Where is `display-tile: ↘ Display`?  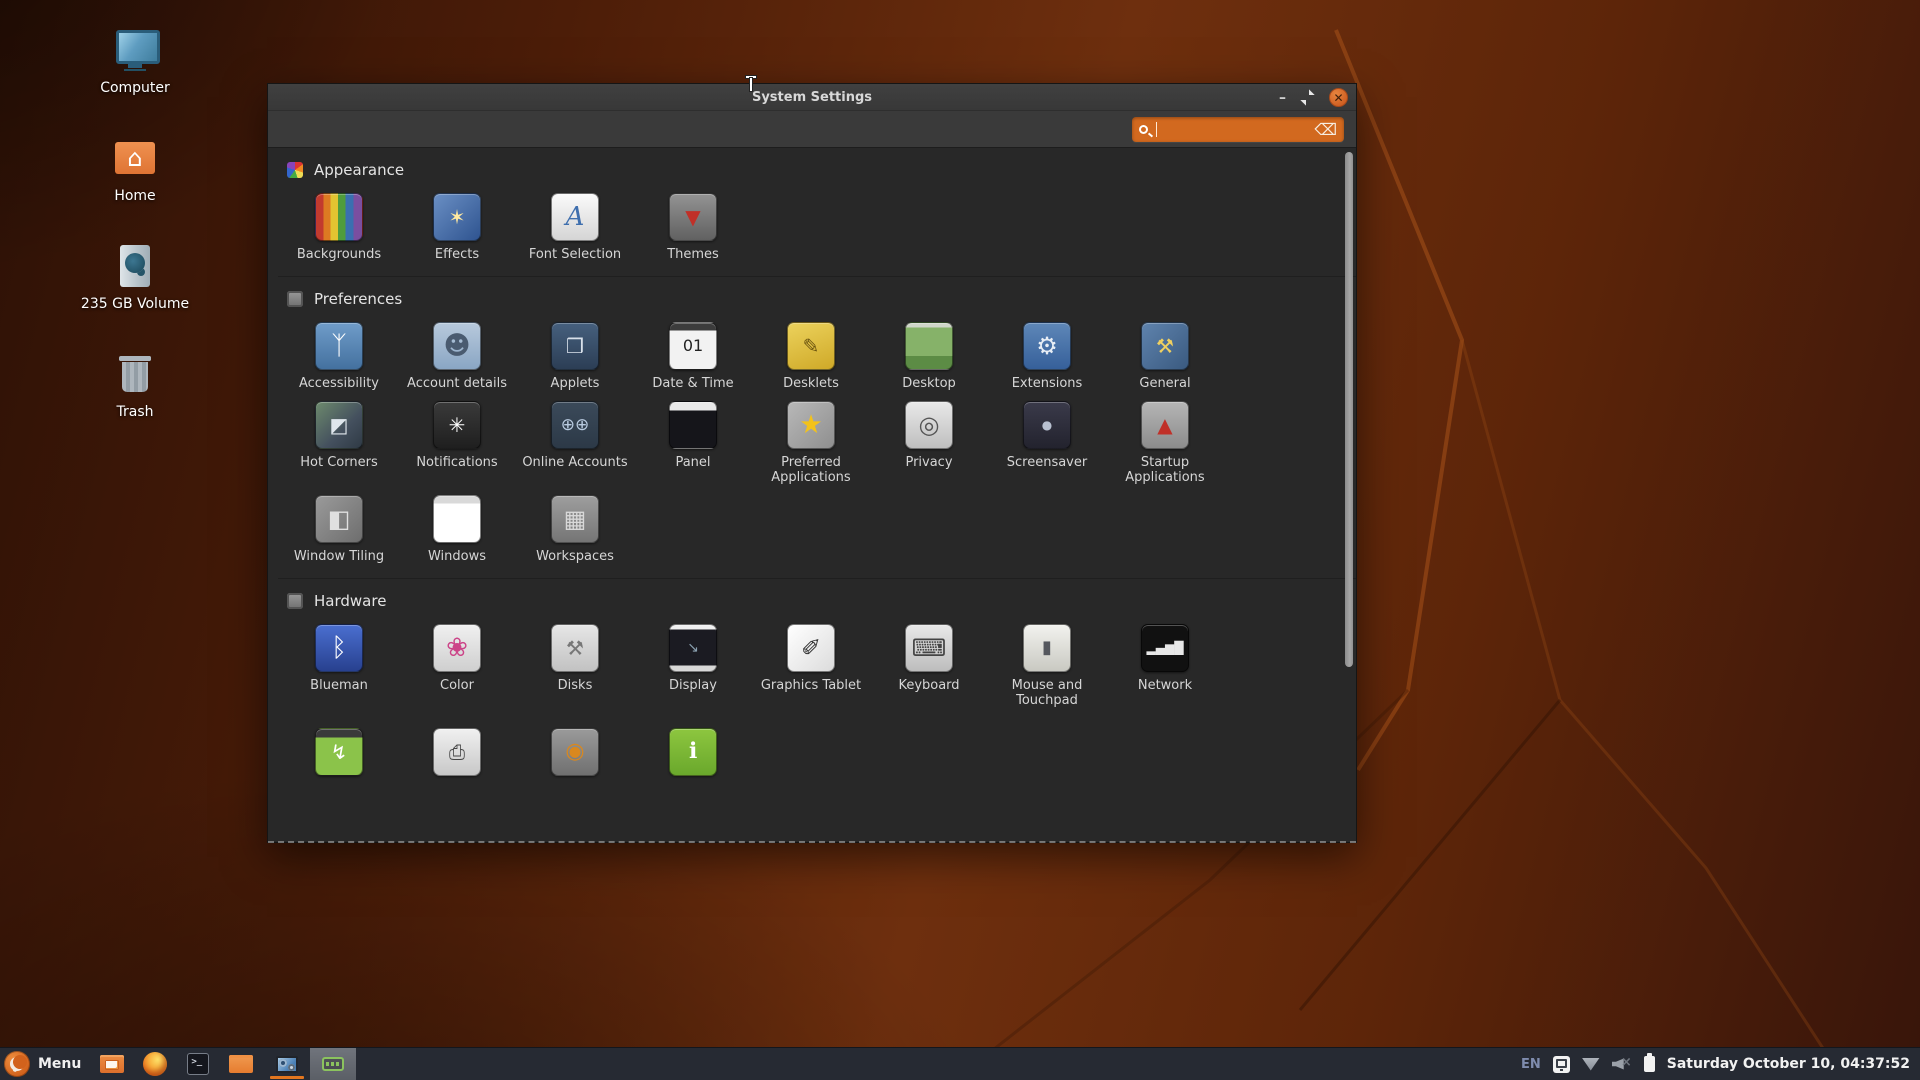 display-tile: ↘ Display is located at coordinates (693, 665).